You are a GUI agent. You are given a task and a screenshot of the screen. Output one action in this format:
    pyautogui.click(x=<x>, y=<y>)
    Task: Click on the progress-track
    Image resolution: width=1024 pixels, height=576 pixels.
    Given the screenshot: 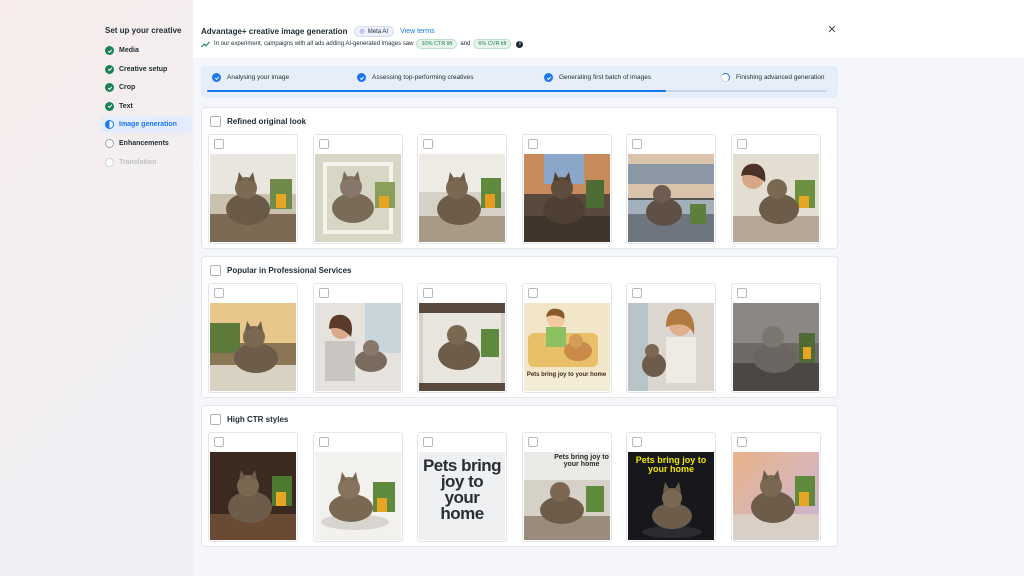 What is the action you would take?
    pyautogui.click(x=517, y=91)
    